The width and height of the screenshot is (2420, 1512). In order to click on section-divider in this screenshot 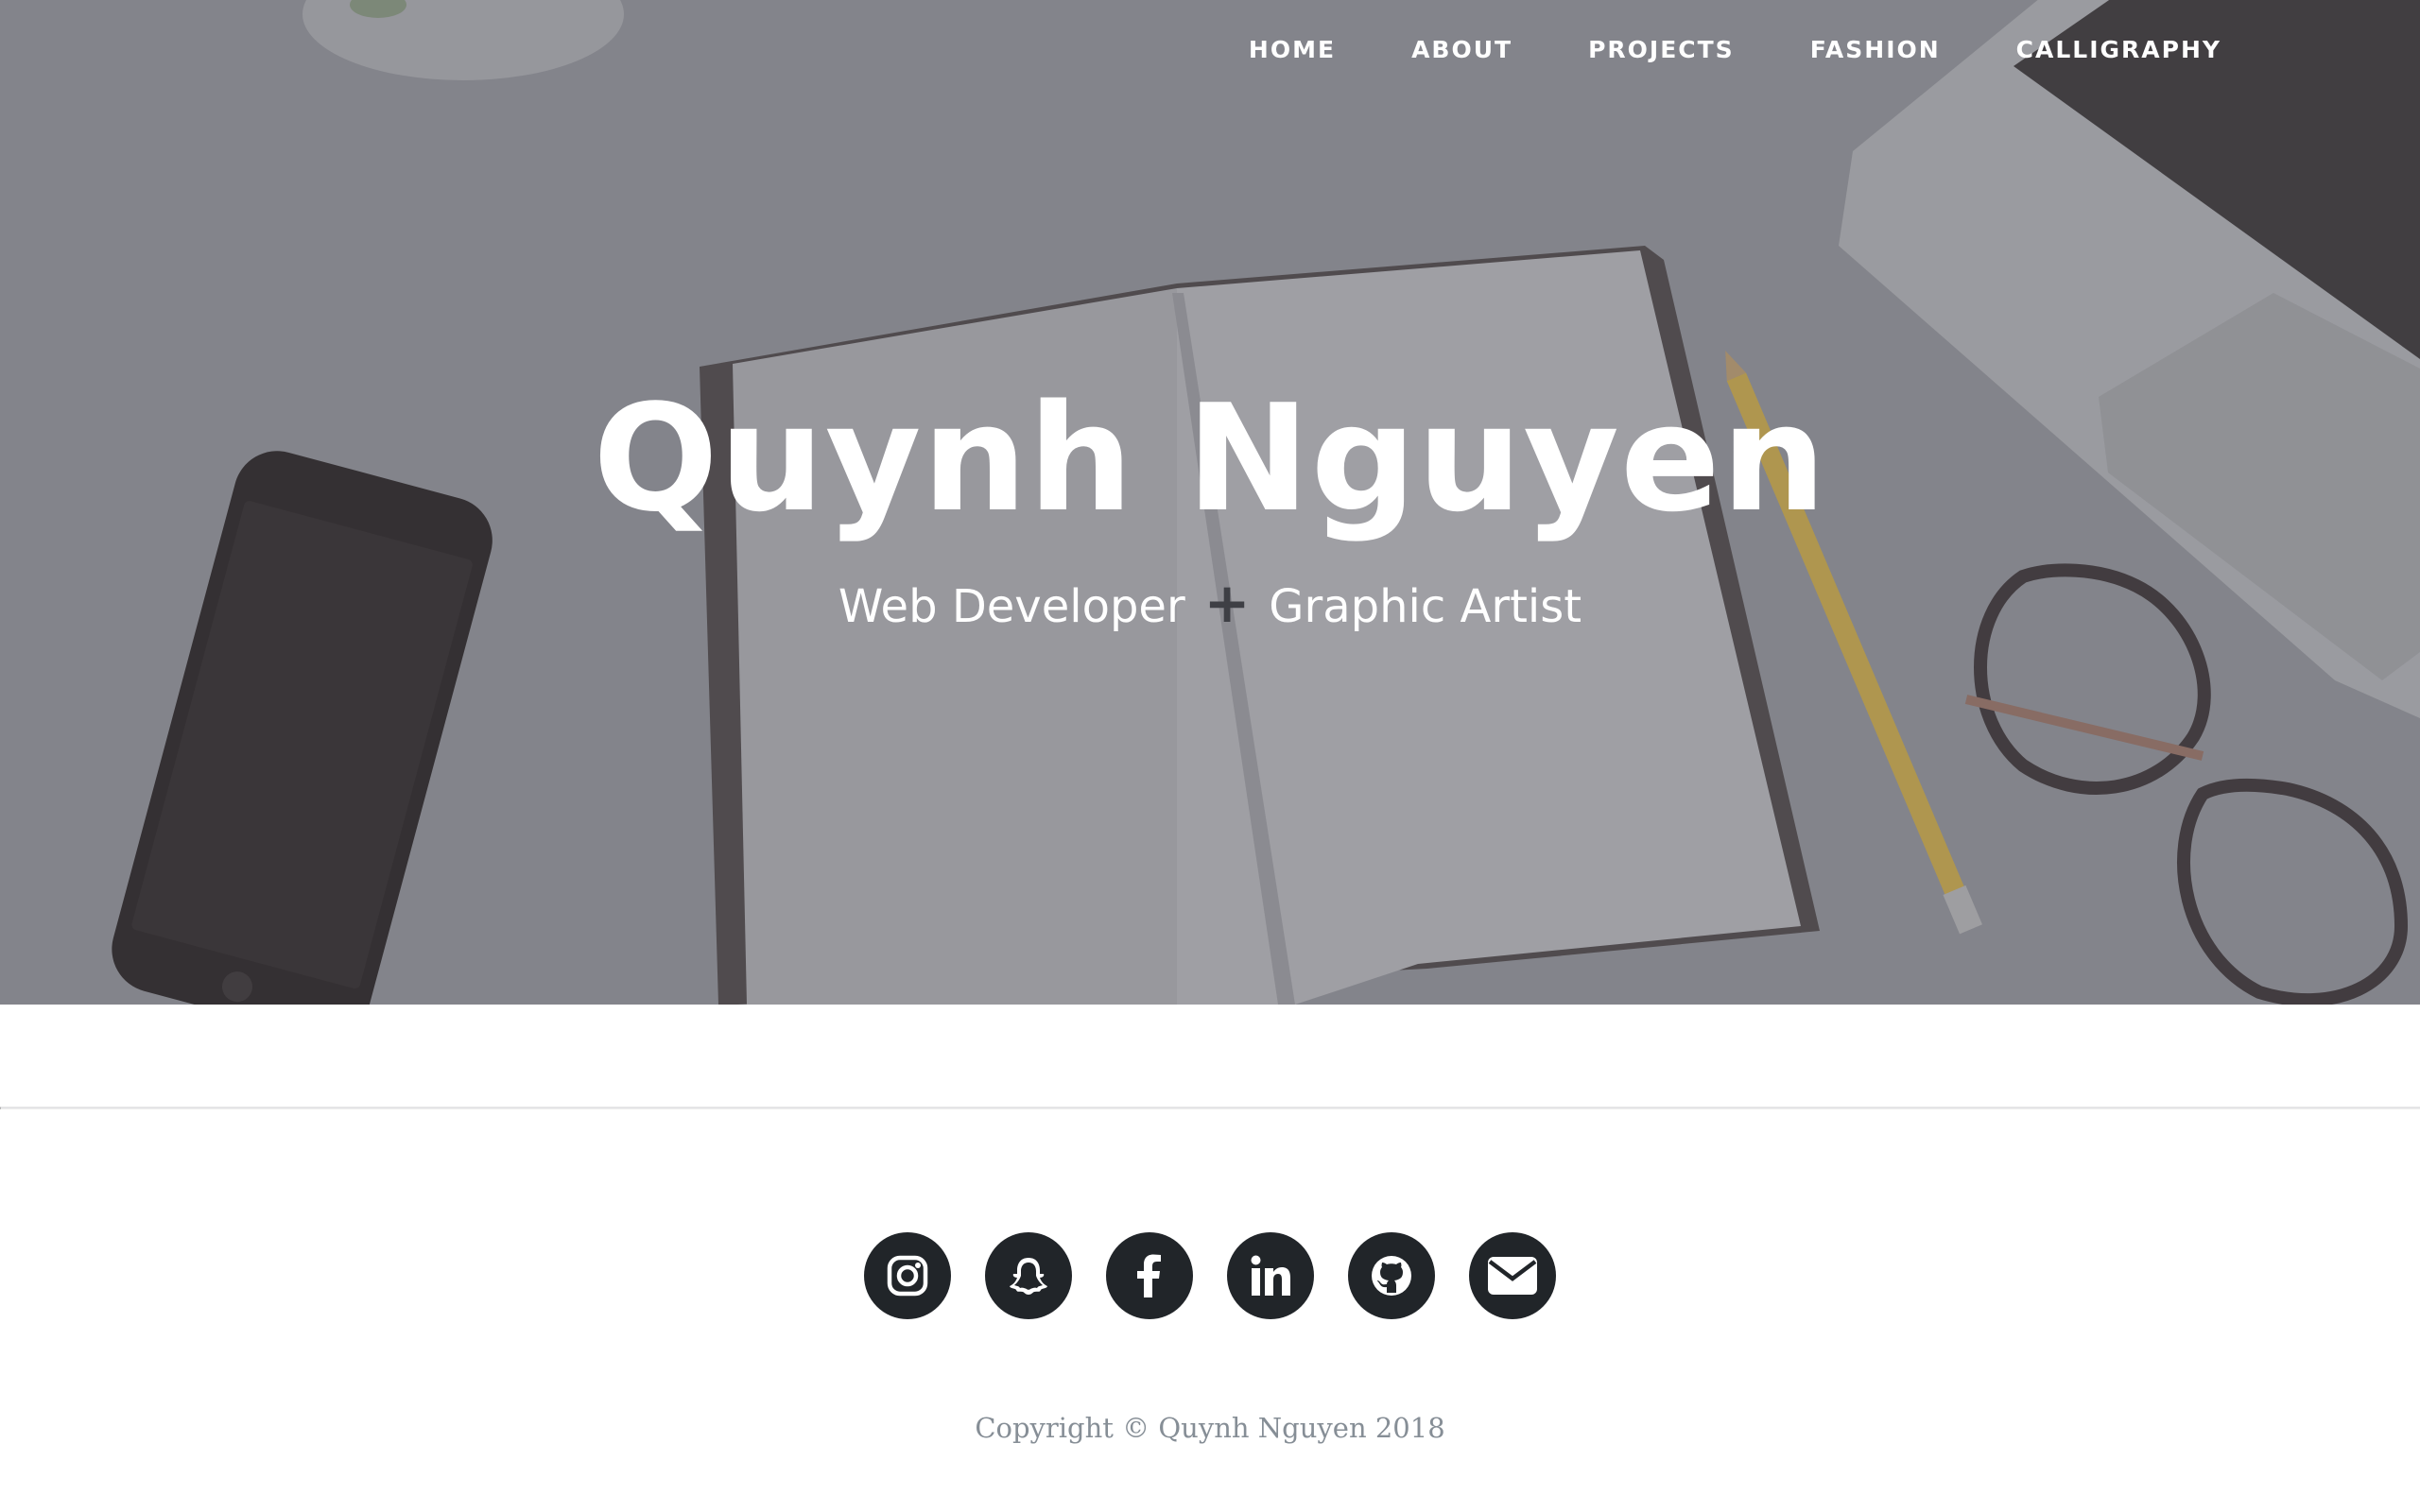, I will do `click(1210, 1108)`.